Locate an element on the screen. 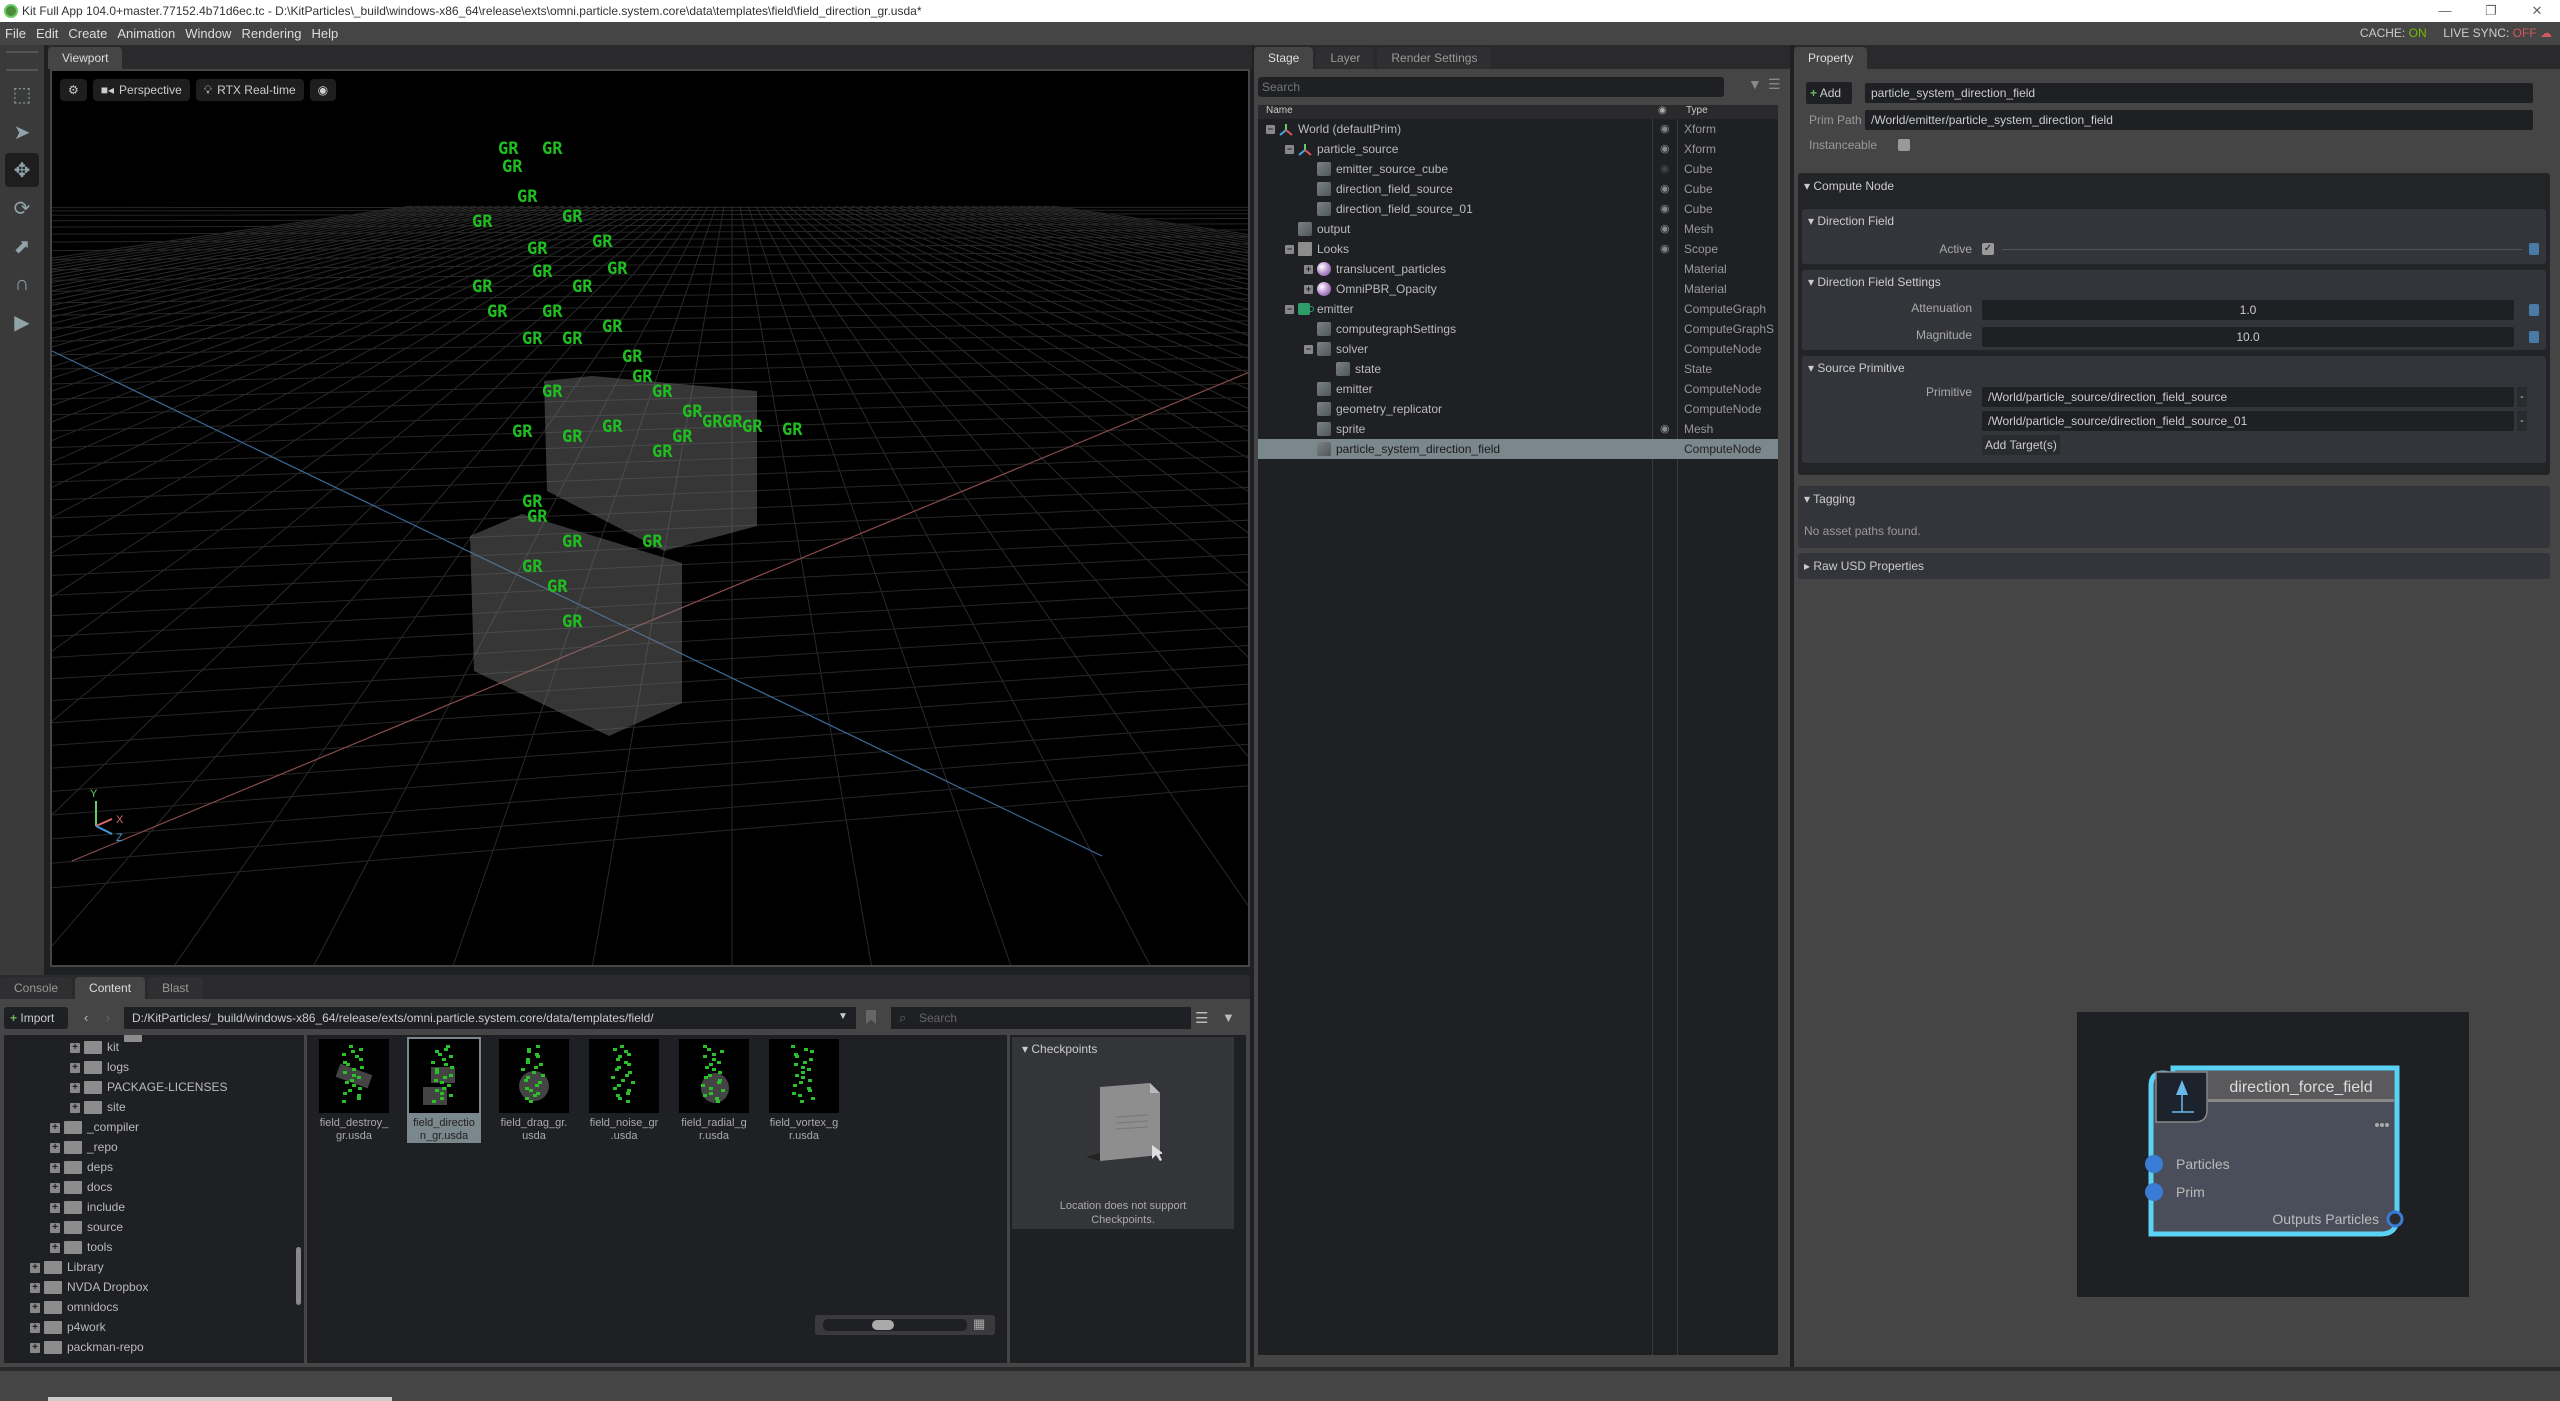  add-targets-button: Add Target(s) is located at coordinates (2021, 445).